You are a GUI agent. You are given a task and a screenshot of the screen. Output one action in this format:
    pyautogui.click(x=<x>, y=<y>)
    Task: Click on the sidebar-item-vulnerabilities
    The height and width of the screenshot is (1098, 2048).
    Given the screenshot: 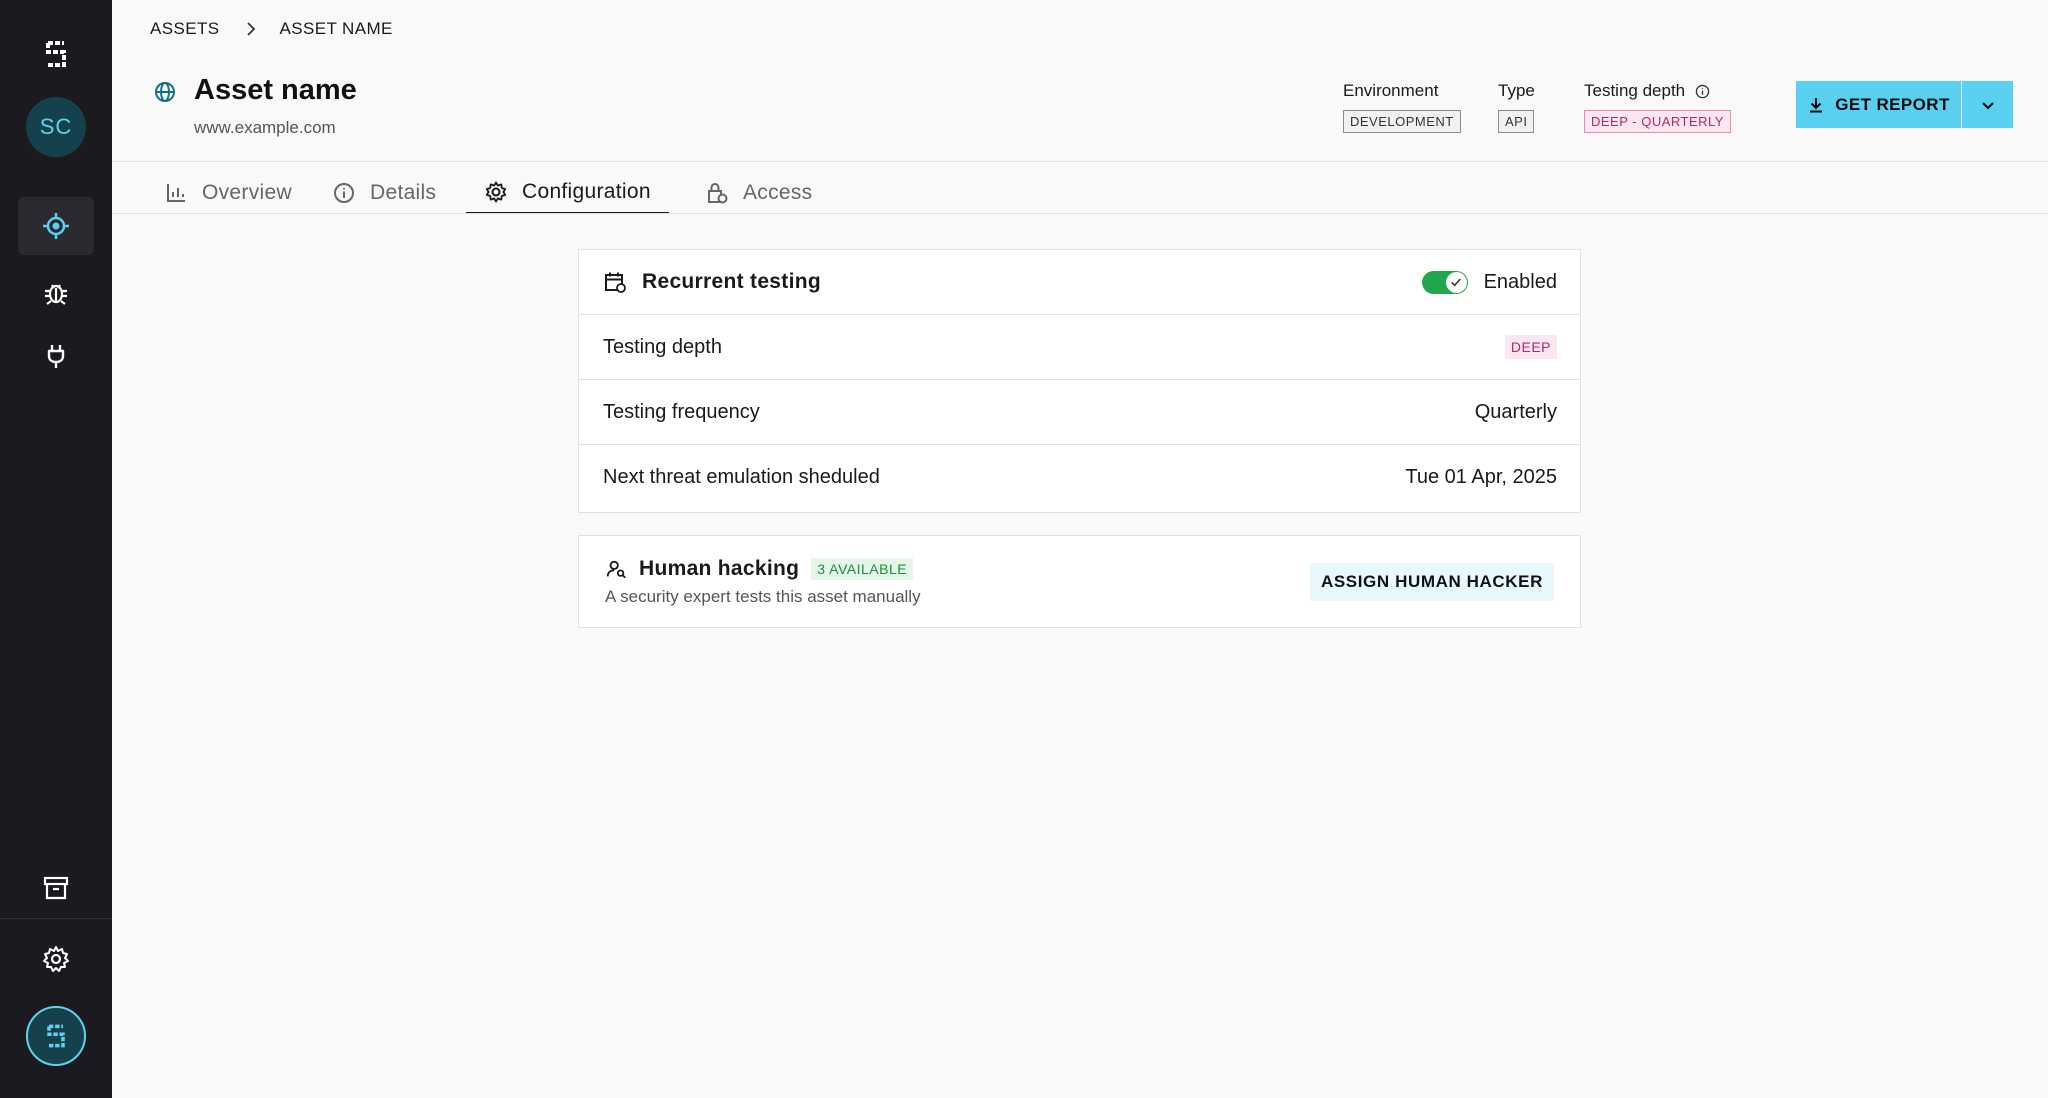 What is the action you would take?
    pyautogui.click(x=56, y=292)
    